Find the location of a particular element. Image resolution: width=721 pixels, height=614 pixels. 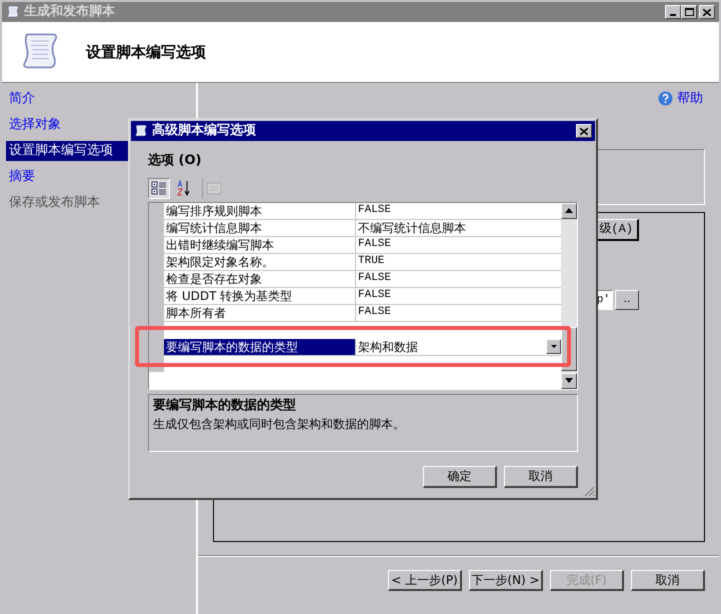

property-name: 编写统计信息脚本 is located at coordinates (260, 228).